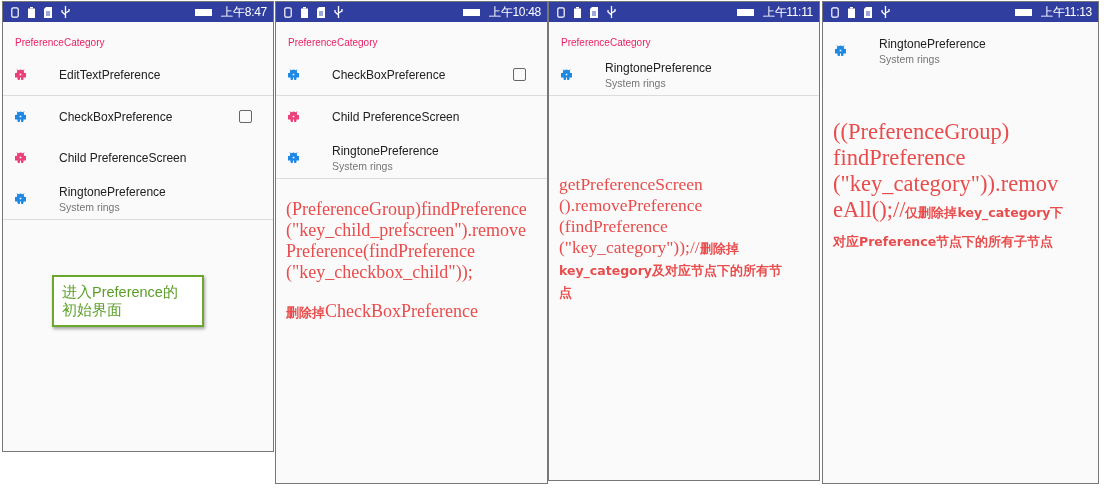  I want to click on code-note: 删除掉CheckBoxPreference, so click(382, 312).